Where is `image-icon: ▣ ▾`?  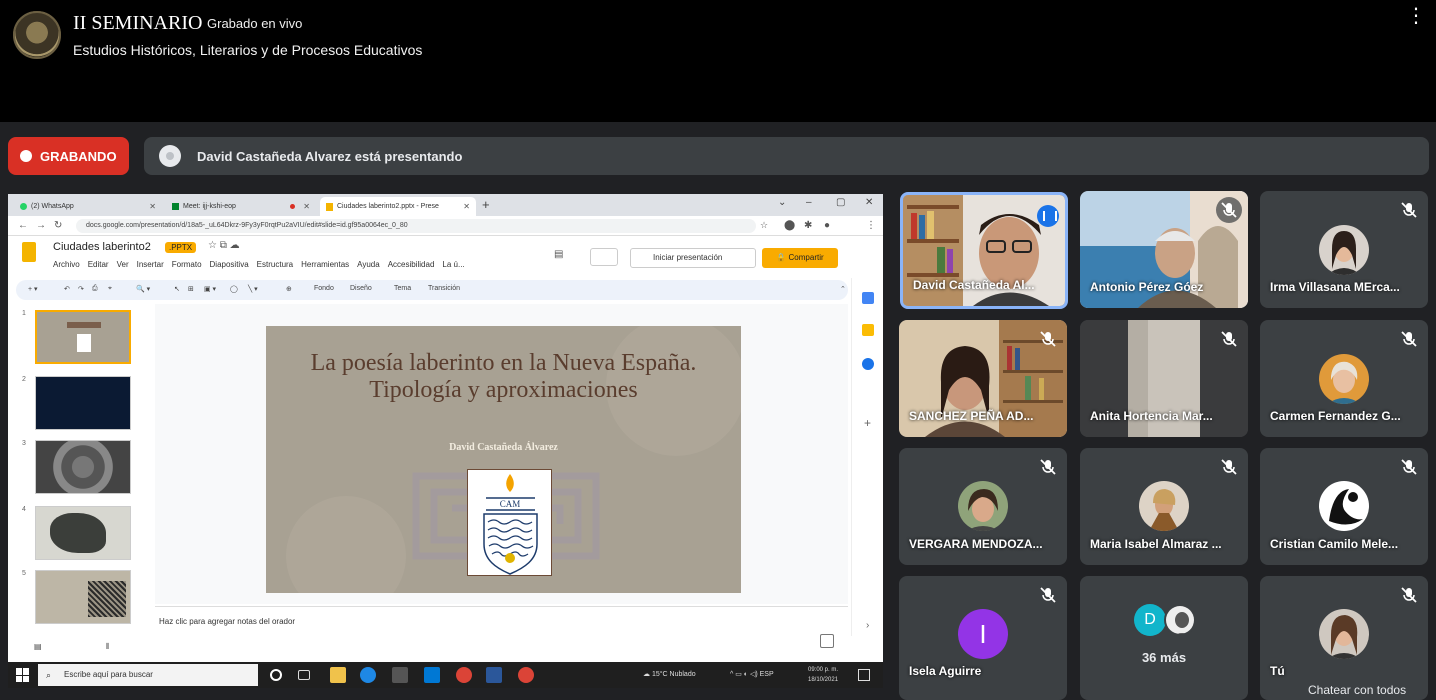
image-icon: ▣ ▾ is located at coordinates (210, 289).